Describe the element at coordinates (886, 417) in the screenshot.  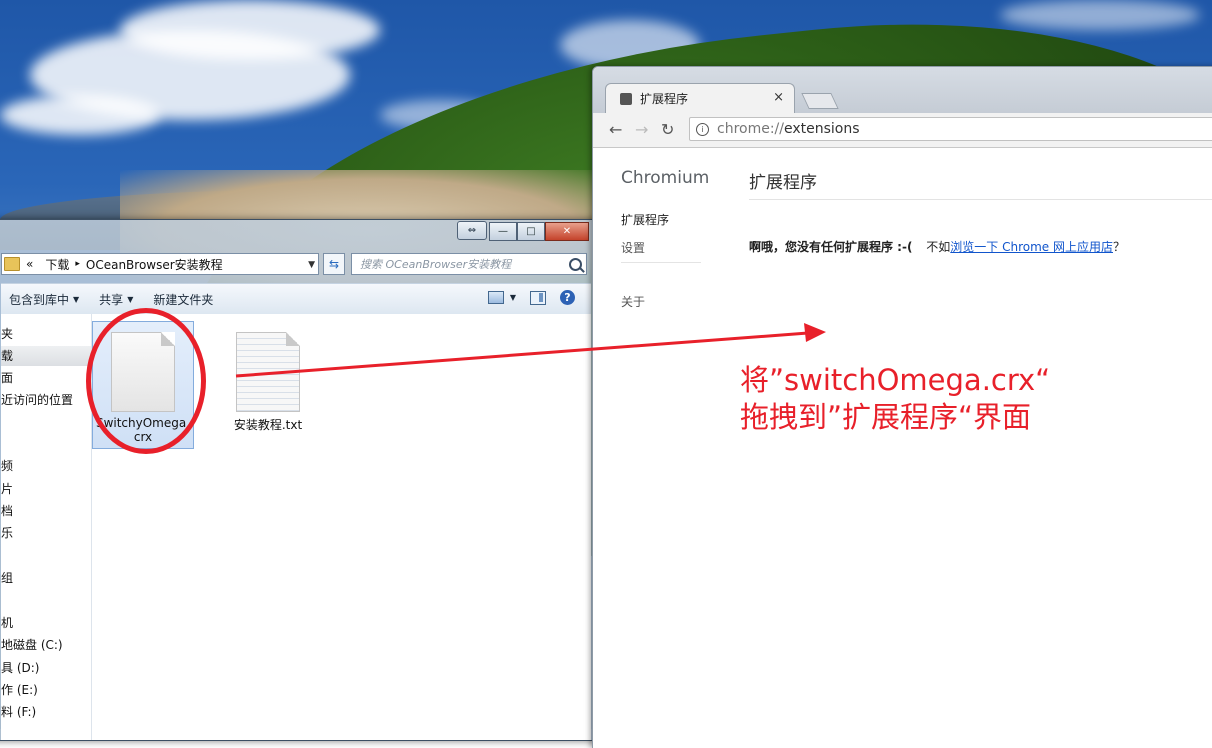
I see `instruction-line-2: 拖拽到”扩展程序“界面` at that location.